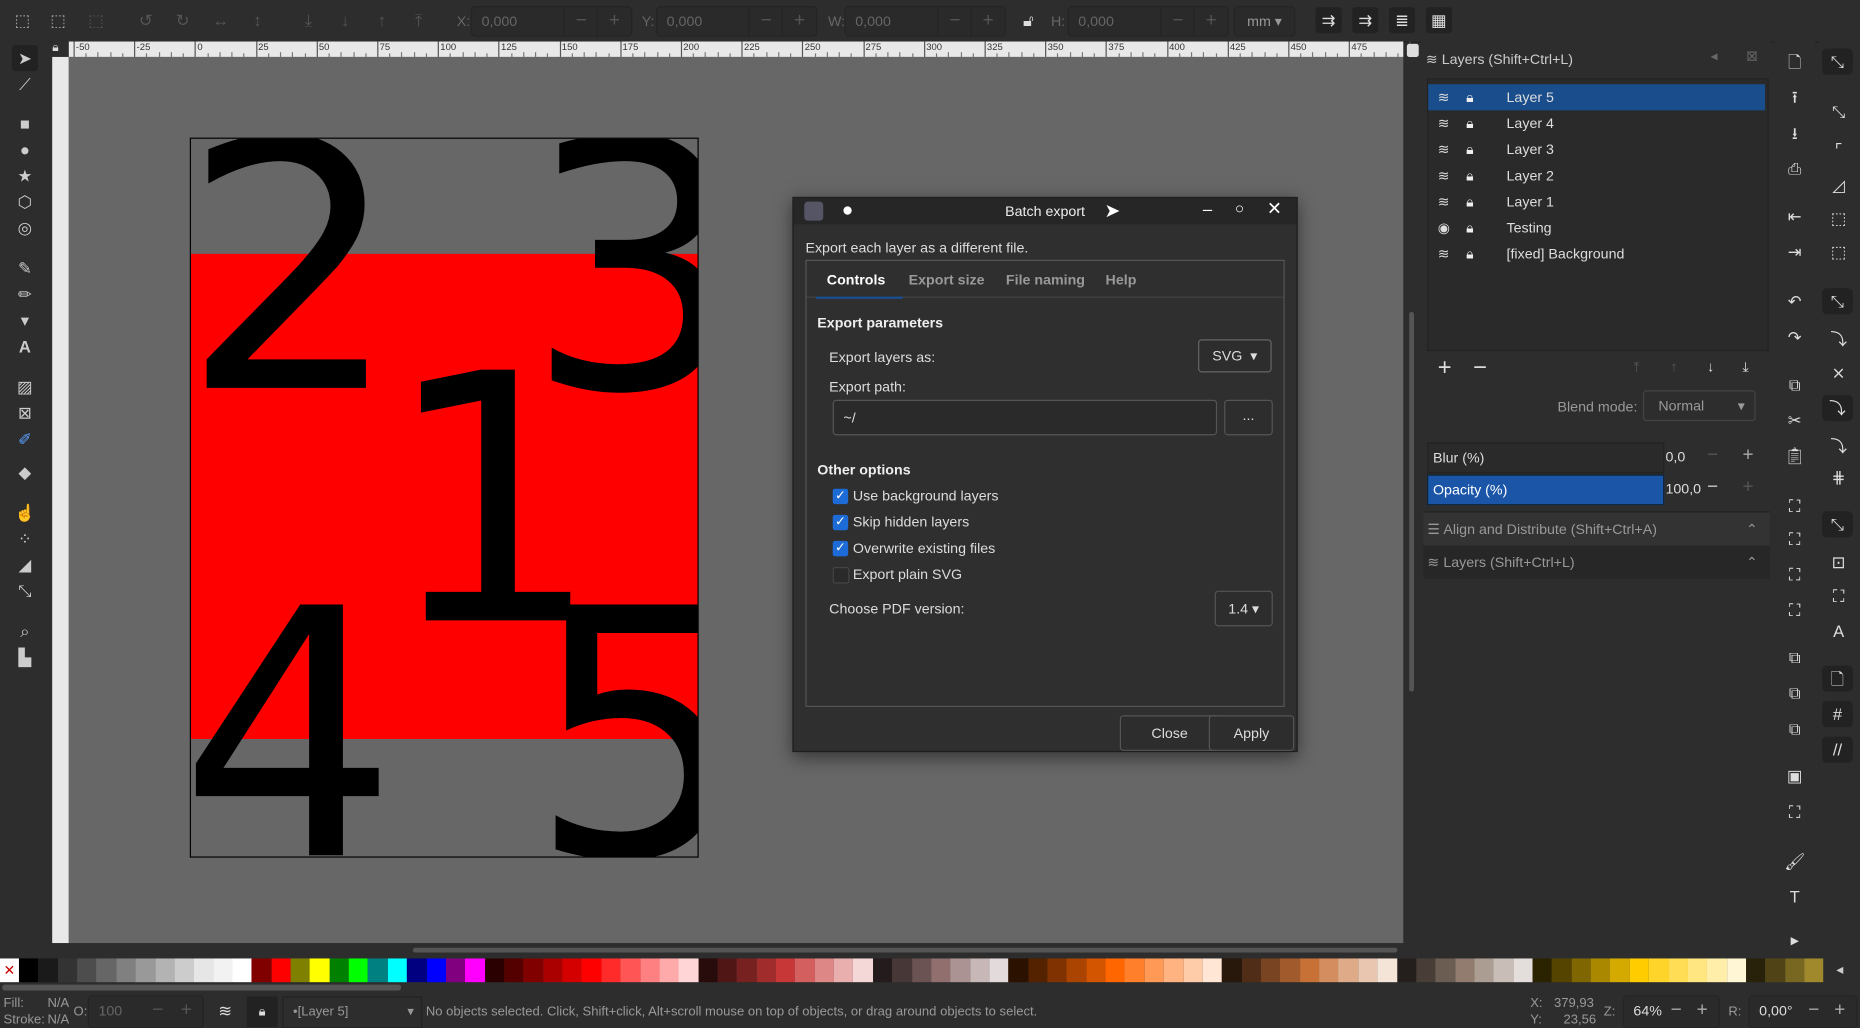 The image size is (1860, 1028). Describe the element at coordinates (1837, 301) in the screenshot. I see `snap-nodes-icon: ⤡` at that location.